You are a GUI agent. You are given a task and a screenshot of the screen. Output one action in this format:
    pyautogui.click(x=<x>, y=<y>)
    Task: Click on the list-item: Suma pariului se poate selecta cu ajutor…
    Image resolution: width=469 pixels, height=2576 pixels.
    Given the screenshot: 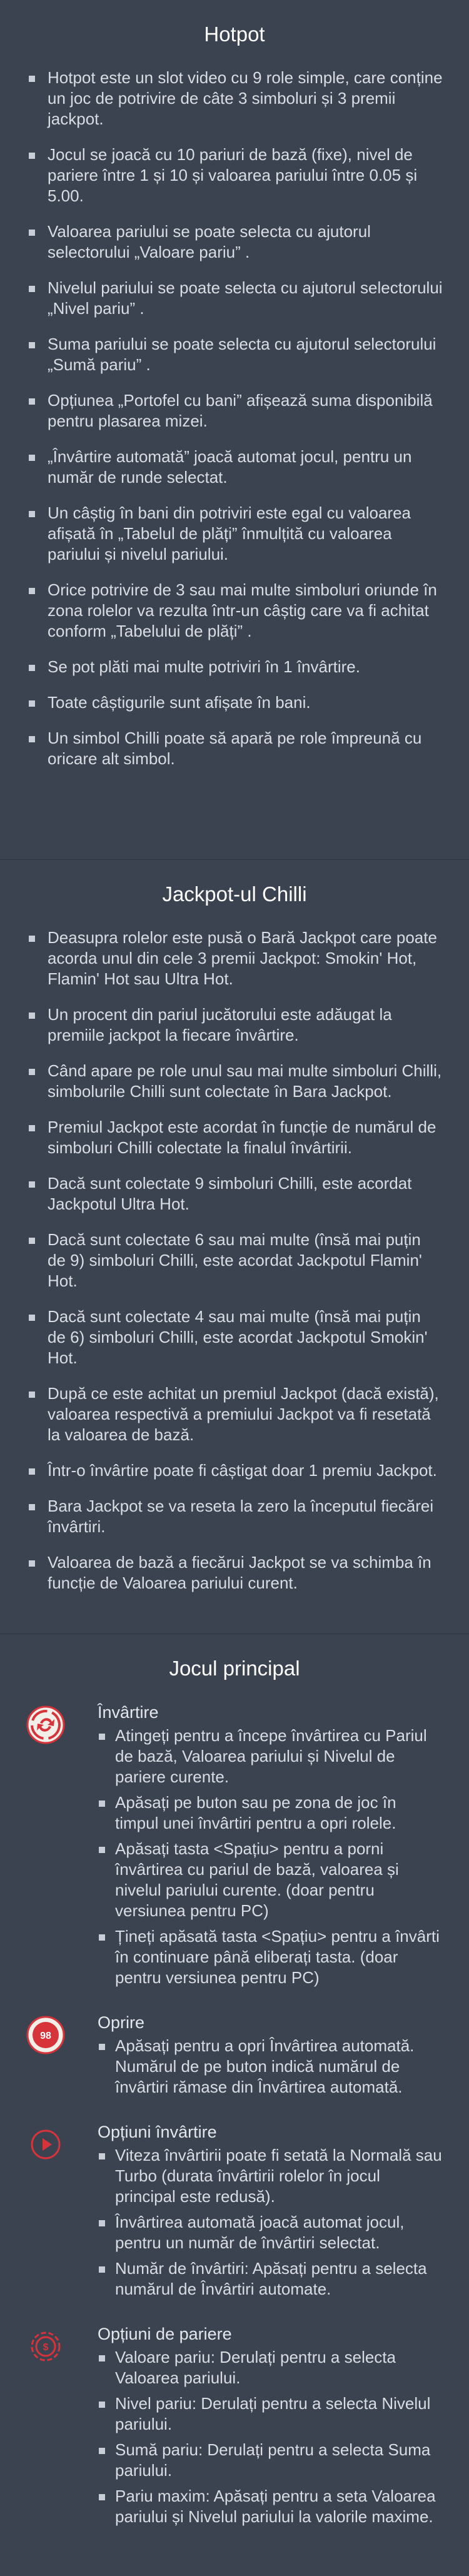 What is the action you would take?
    pyautogui.click(x=234, y=355)
    